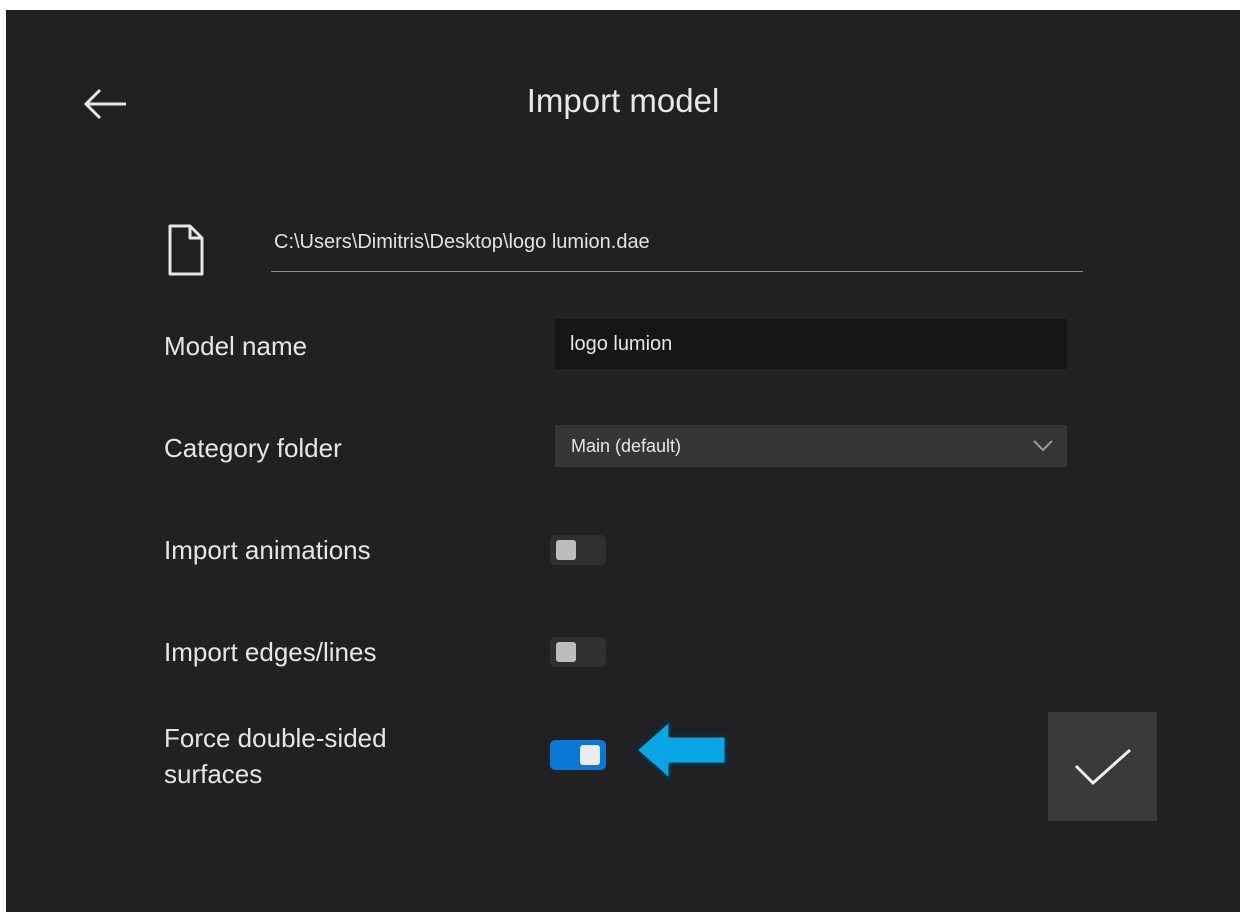  I want to click on force-double-sided-label-line2: surfaces, so click(213, 774).